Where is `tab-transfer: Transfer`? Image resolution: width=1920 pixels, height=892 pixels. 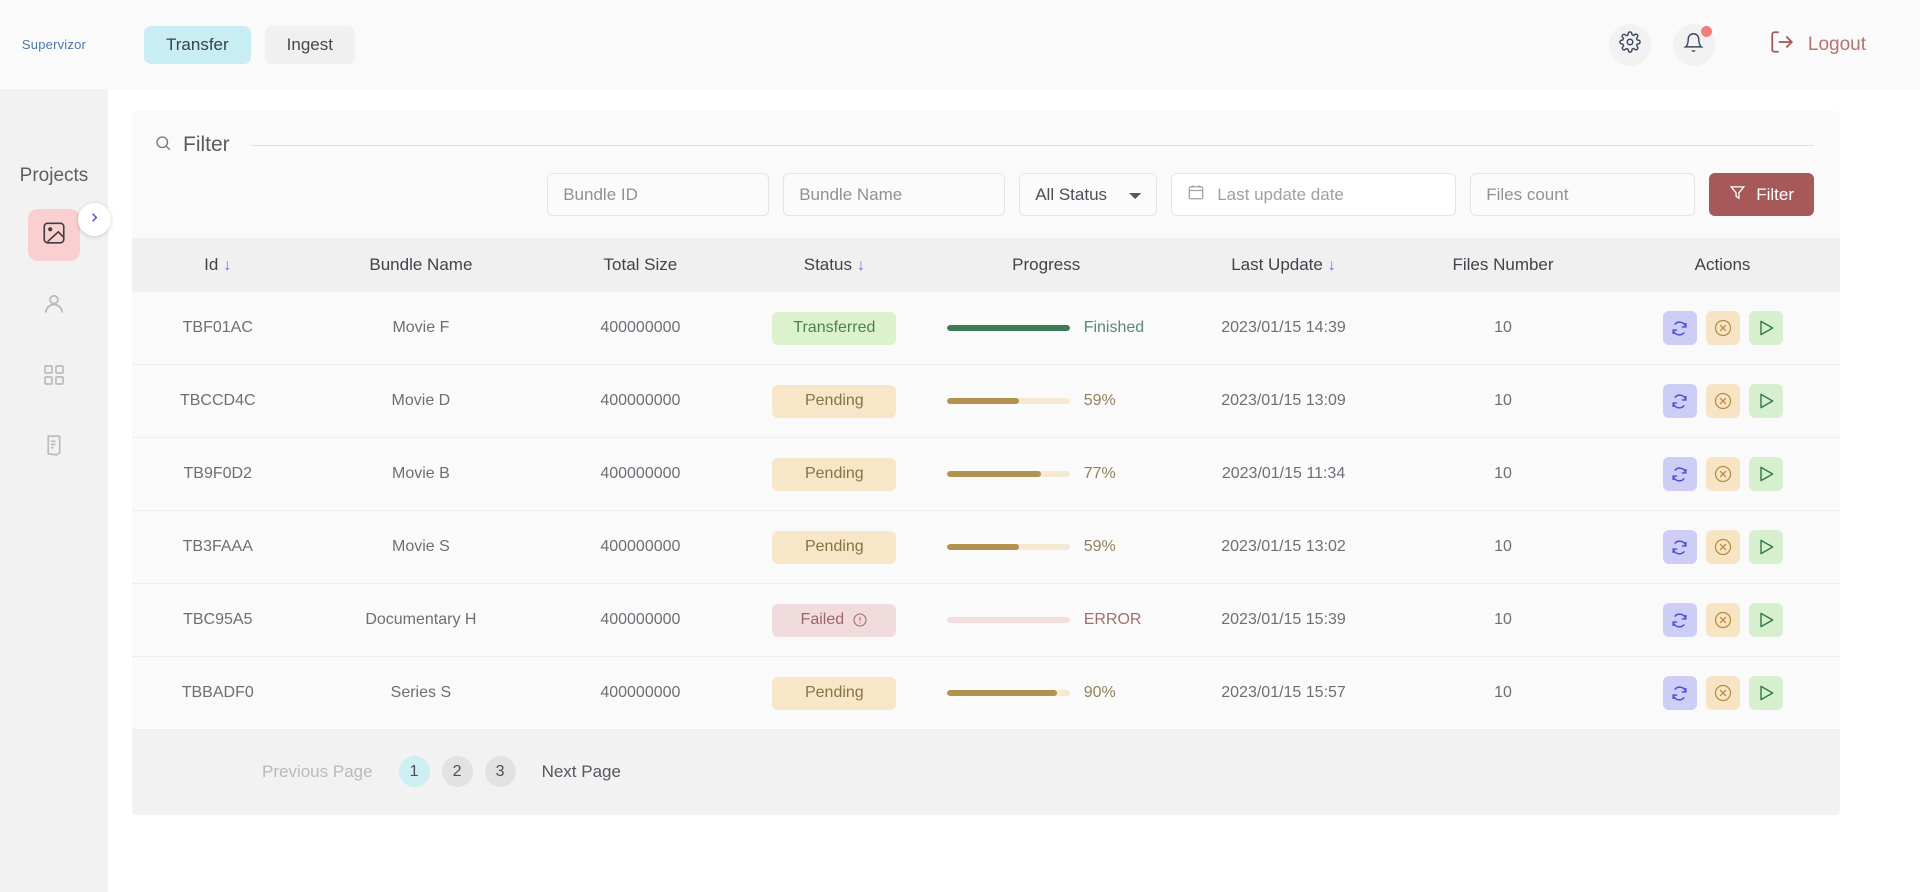
tab-transfer: Transfer is located at coordinates (197, 44).